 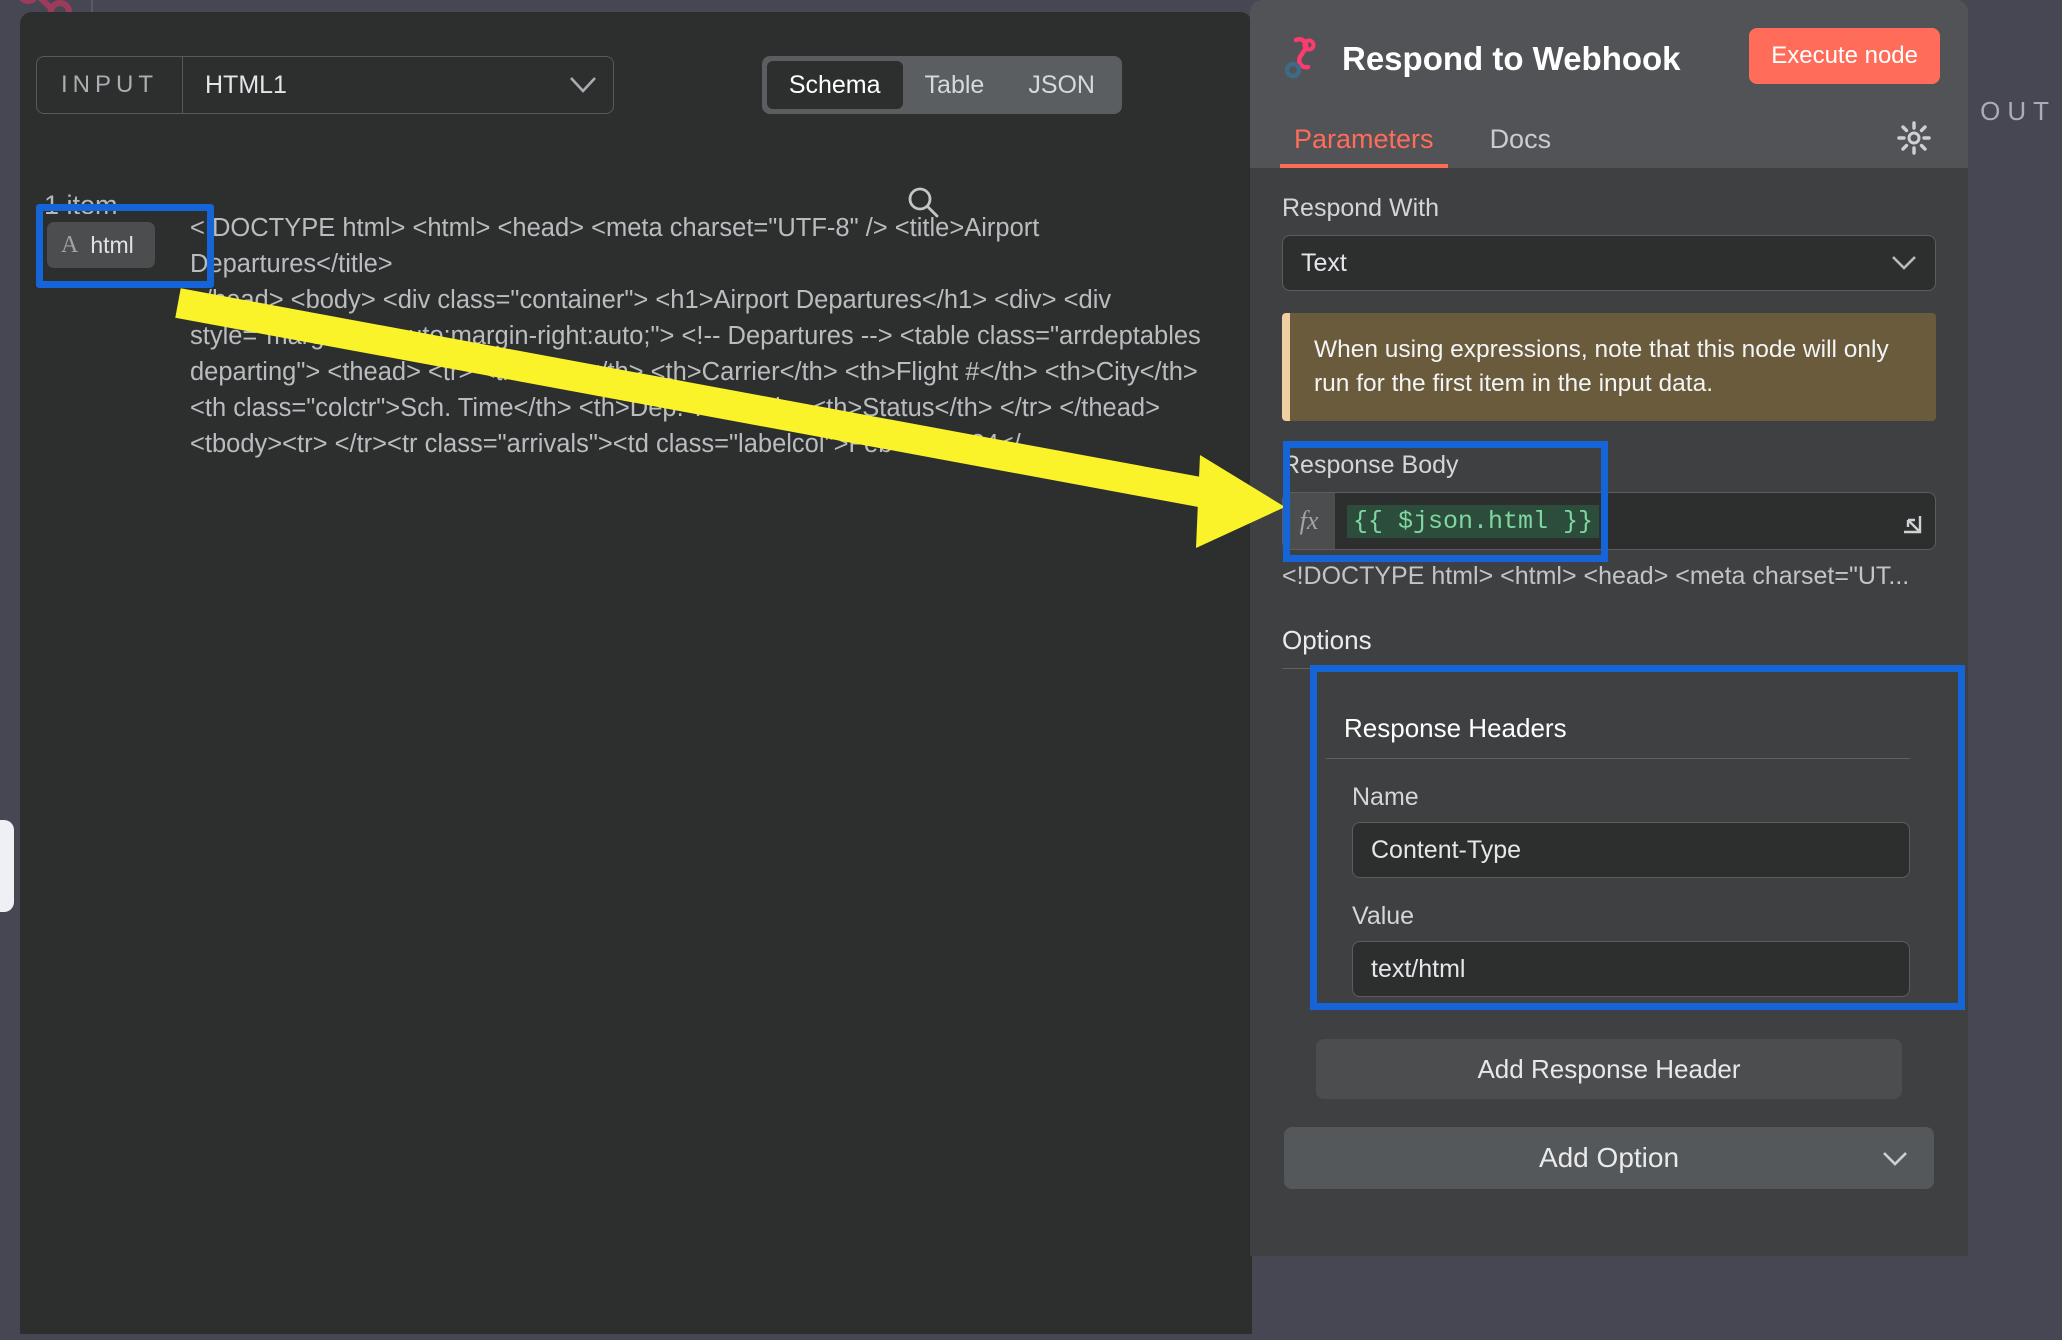 What do you see at coordinates (1609, 263) in the screenshot?
I see `respond-with-select: Text` at bounding box center [1609, 263].